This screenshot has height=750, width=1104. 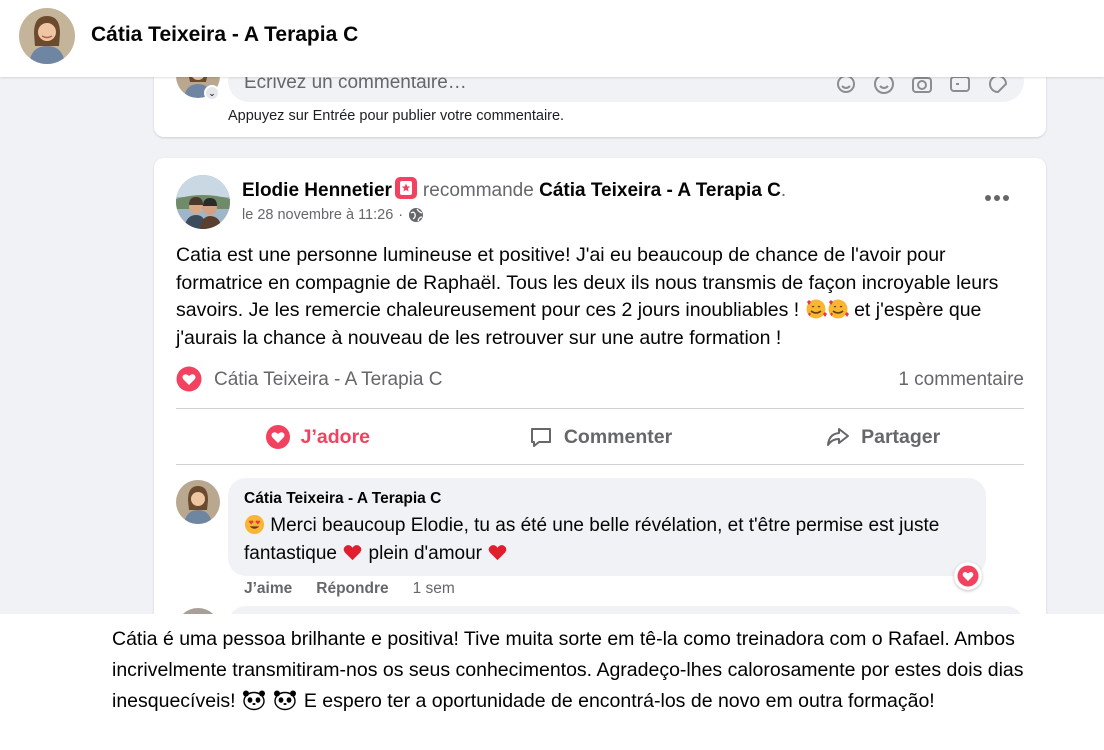 I want to click on comment-button: Commenter, so click(x=600, y=437).